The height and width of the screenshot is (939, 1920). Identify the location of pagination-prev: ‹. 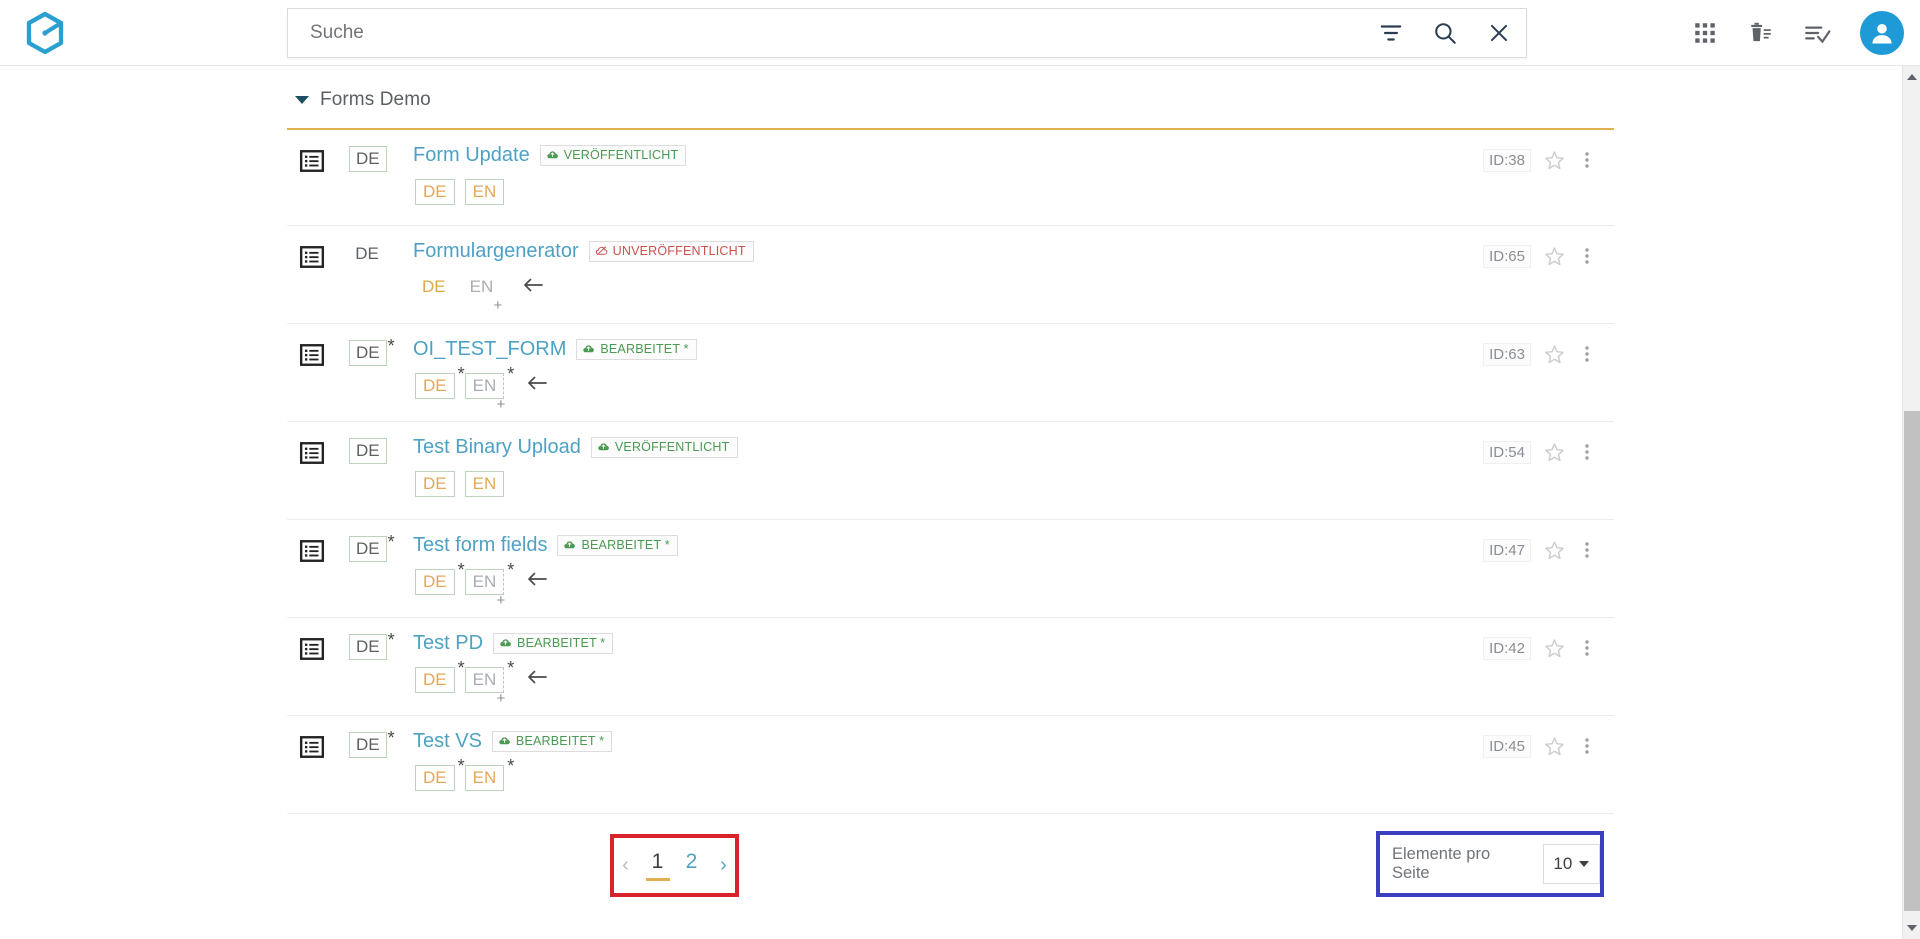
(626, 865).